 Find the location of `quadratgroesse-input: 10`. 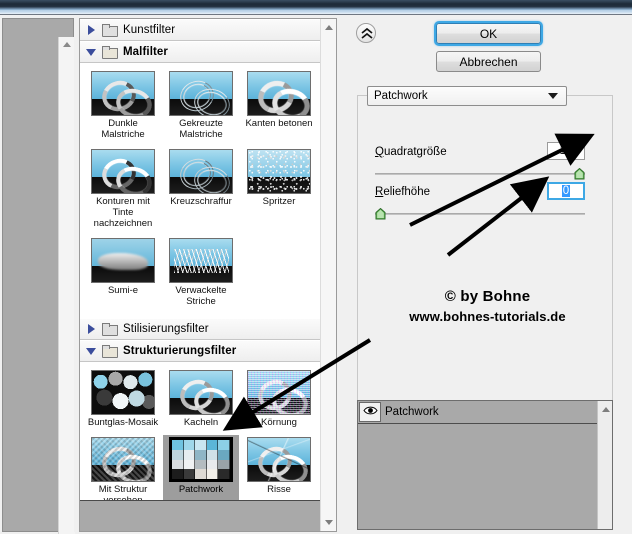

quadratgroesse-input: 10 is located at coordinates (566, 151).